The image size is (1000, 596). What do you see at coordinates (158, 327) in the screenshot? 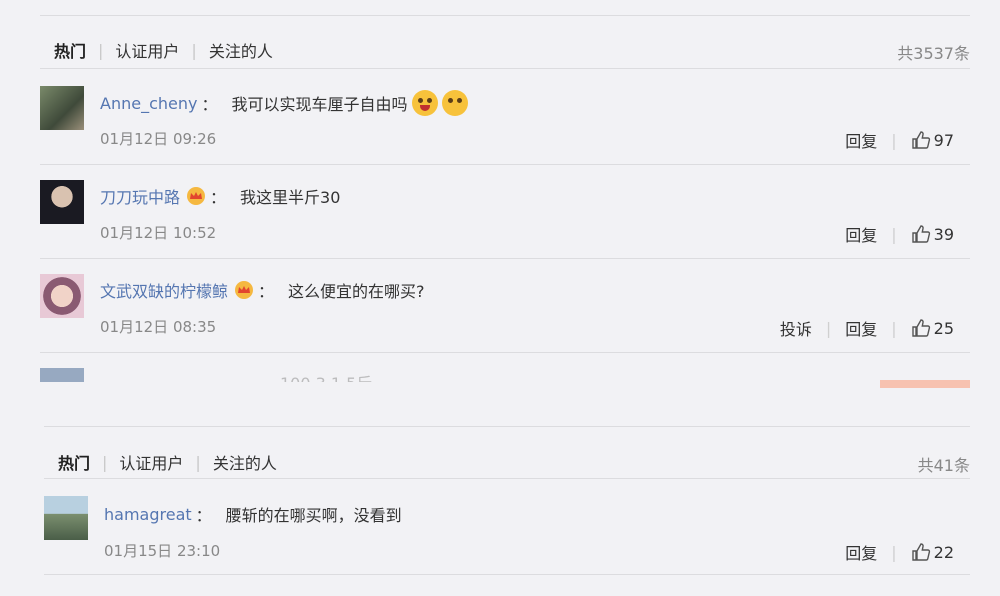
I see `comment-time: 01月12日 08:35` at bounding box center [158, 327].